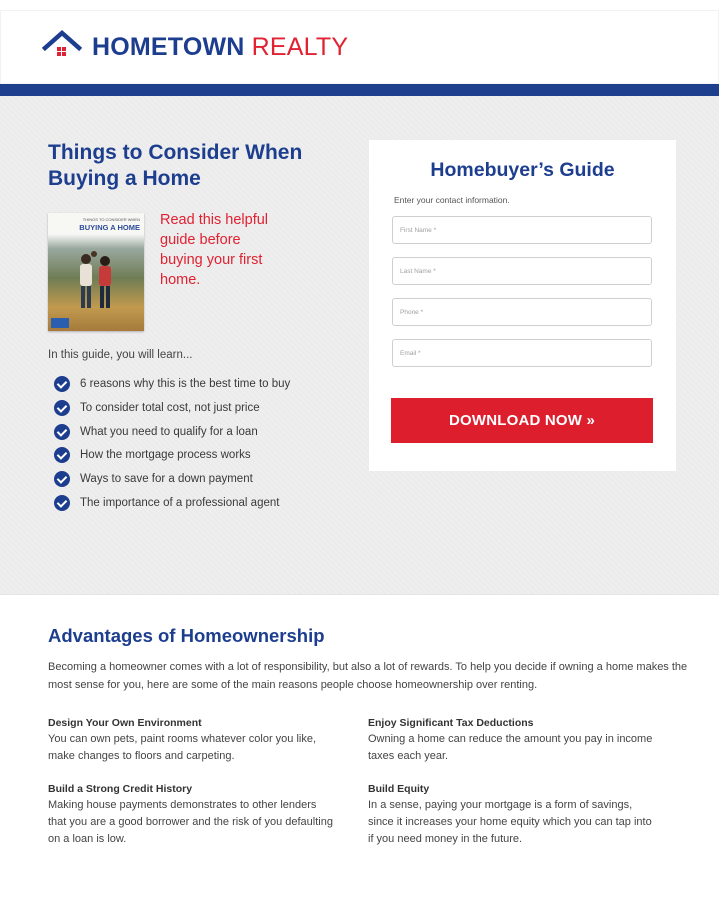  I want to click on advantage-heading: Build Equity, so click(399, 788).